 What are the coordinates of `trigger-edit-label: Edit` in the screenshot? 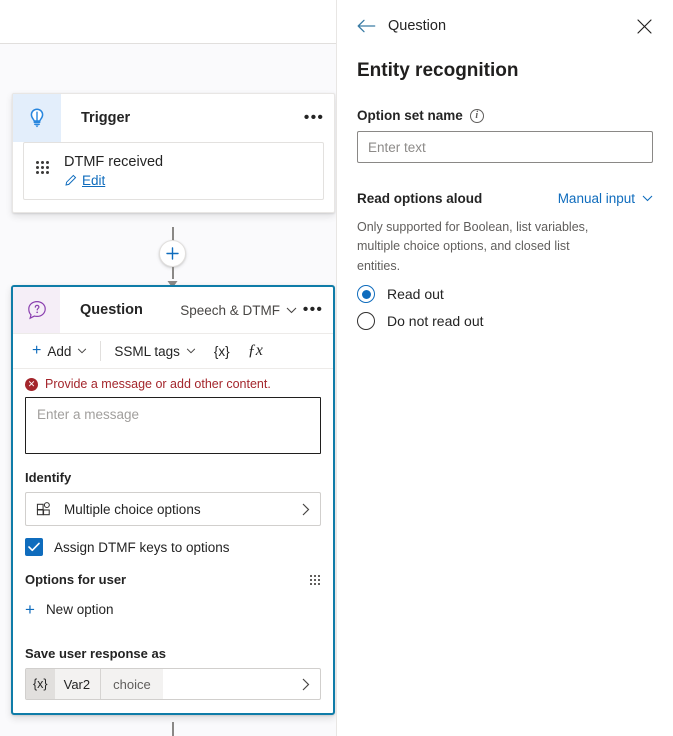 It's located at (94, 180).